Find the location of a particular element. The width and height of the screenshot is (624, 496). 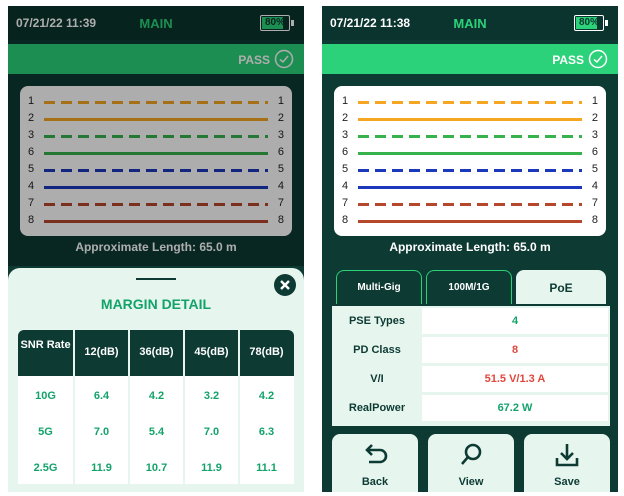

approximate-length: Approximate Length: 65.0 m is located at coordinates (470, 247).